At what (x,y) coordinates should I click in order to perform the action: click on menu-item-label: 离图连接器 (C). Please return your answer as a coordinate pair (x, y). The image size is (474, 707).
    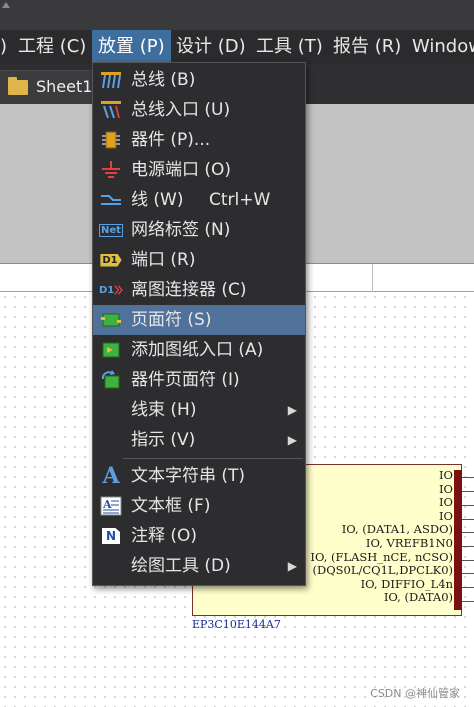
    Looking at the image, I should click on (189, 290).